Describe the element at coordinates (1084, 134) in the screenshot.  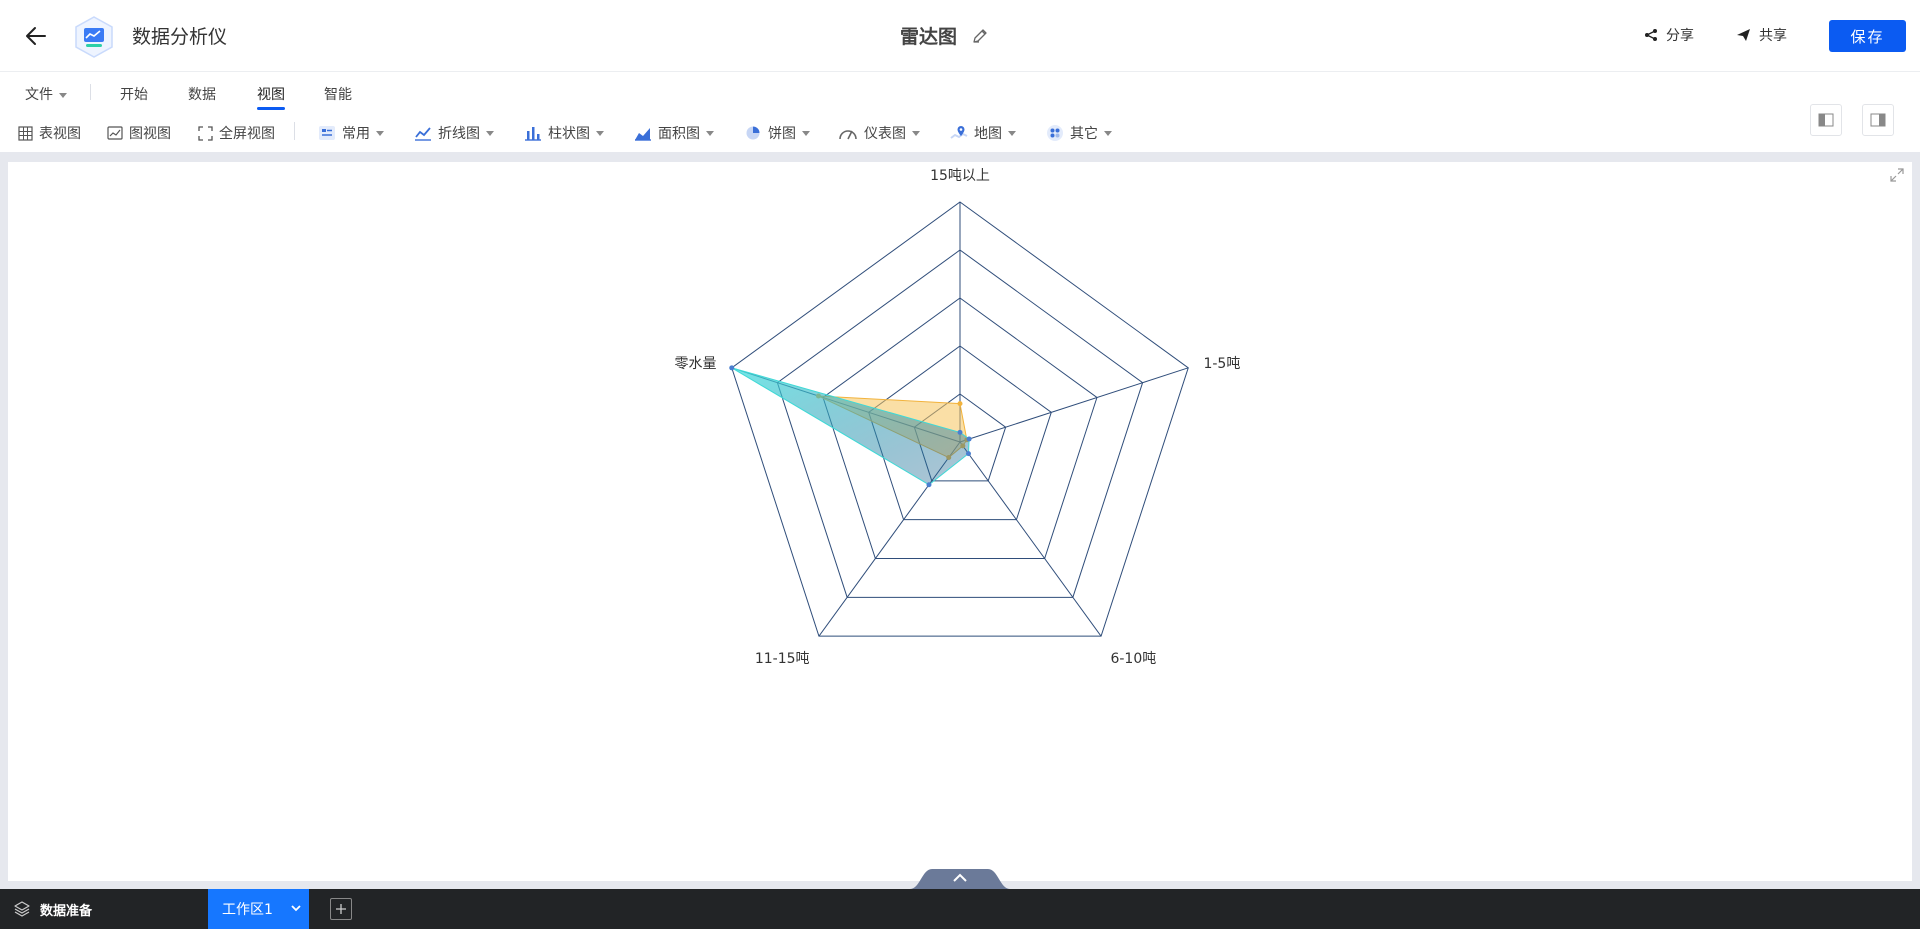
I see `other-charts-label: 其它` at that location.